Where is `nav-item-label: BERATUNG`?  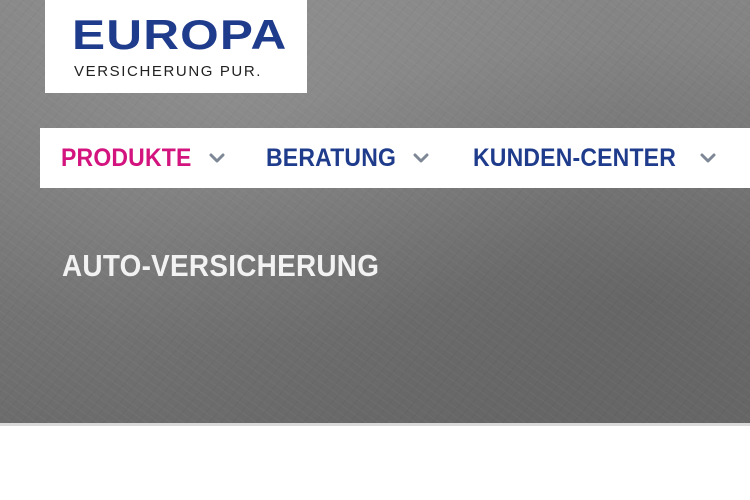 nav-item-label: BERATUNG is located at coordinates (331, 157).